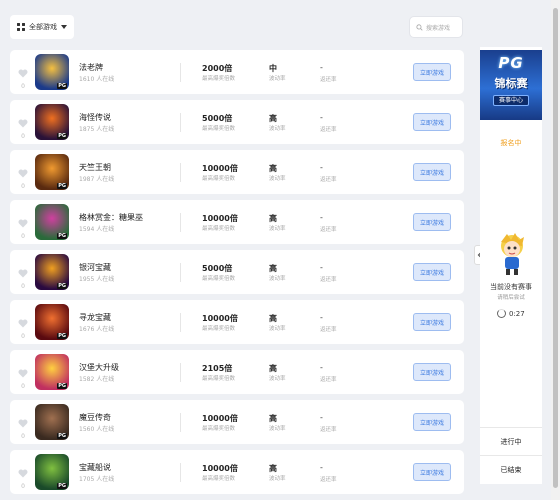  I want to click on game-name: 魔豆传奇, so click(95, 417).